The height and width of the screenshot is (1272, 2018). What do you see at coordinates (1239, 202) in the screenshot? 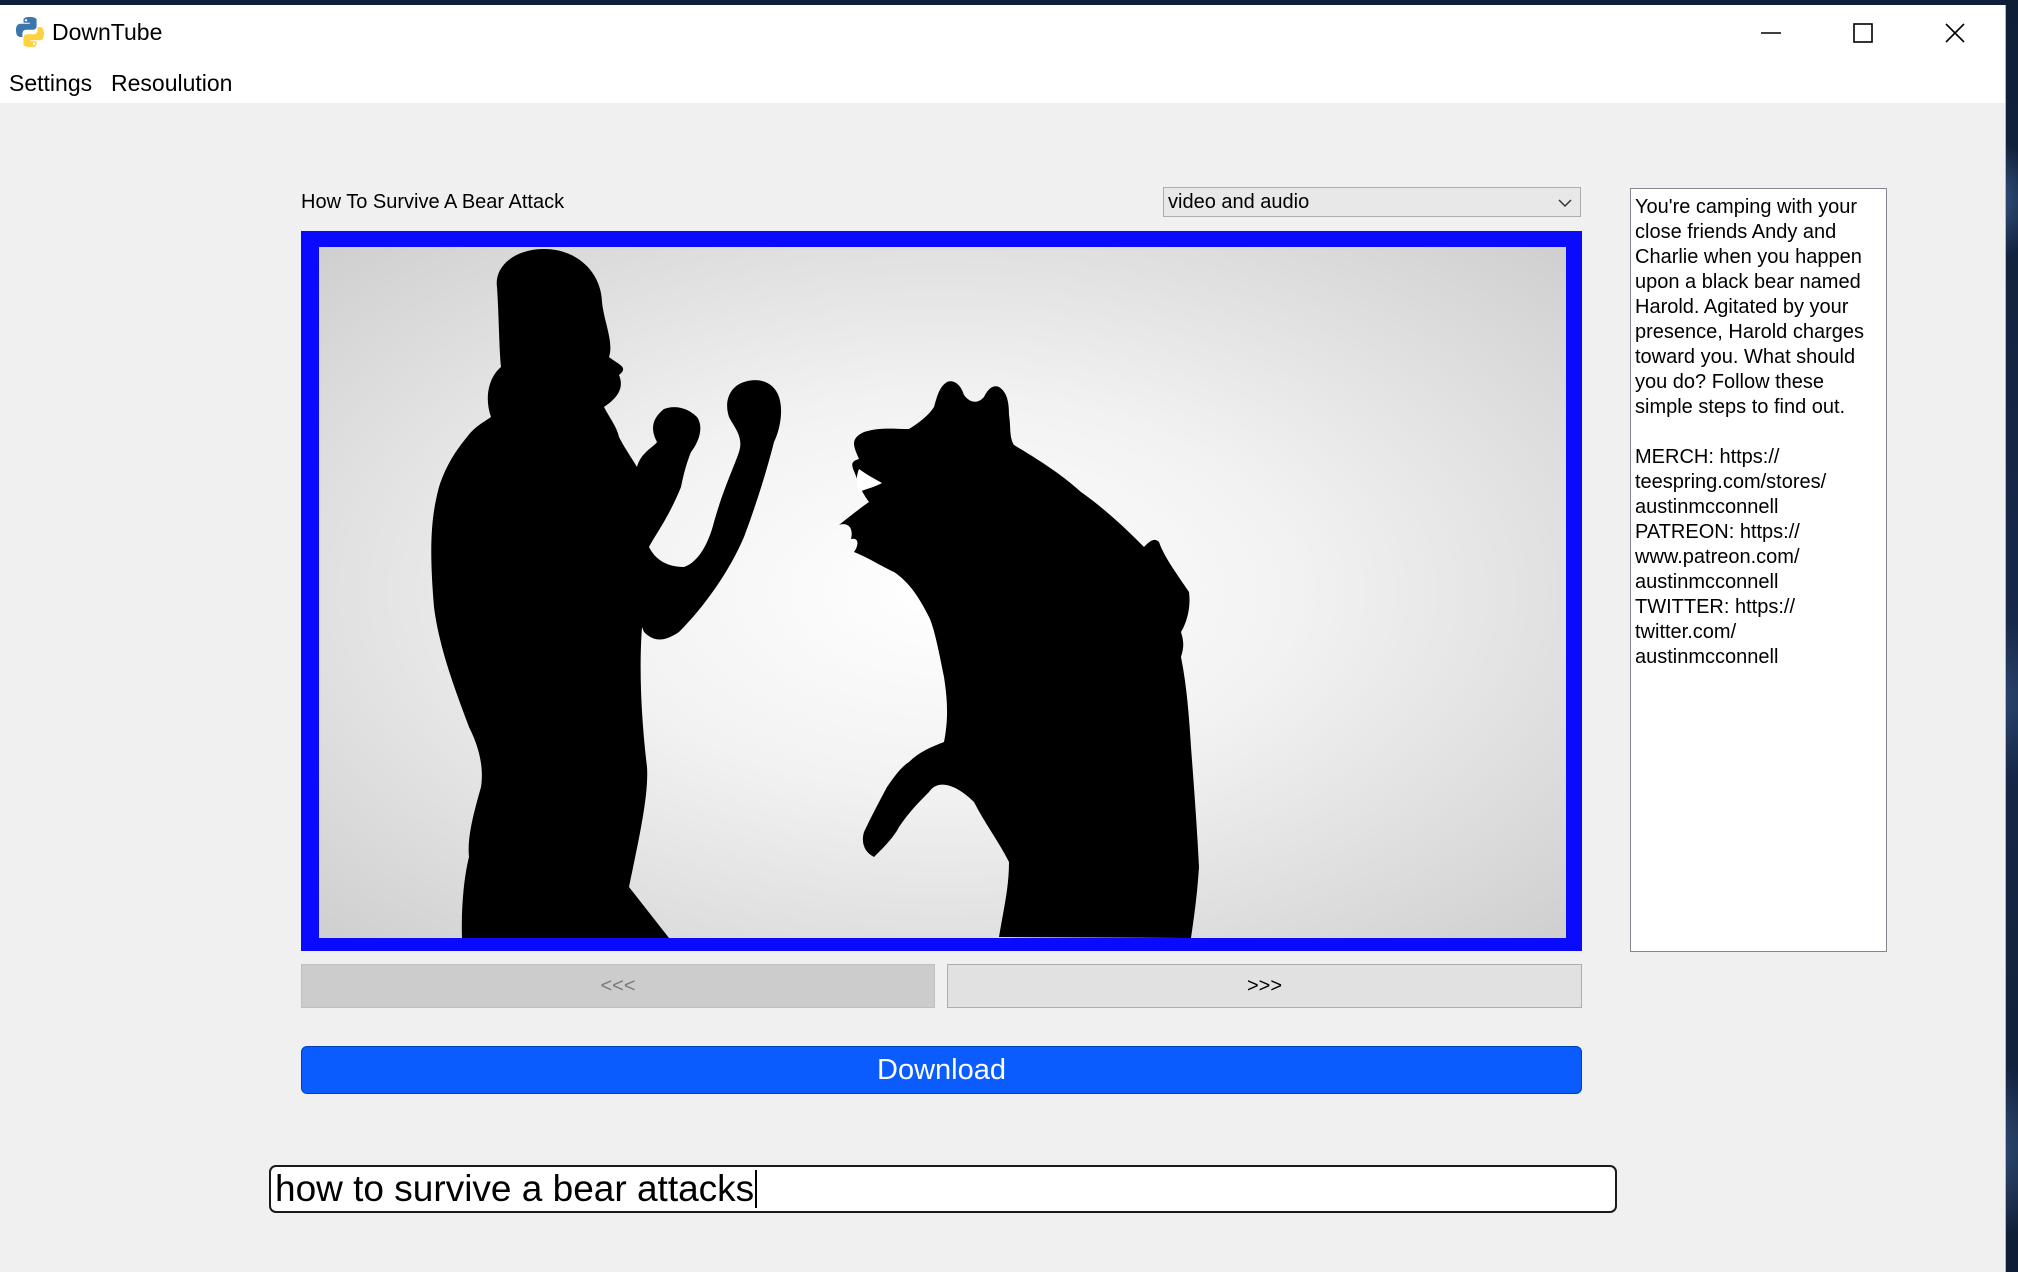
I see `format-dropdown-value: video and audio` at bounding box center [1239, 202].